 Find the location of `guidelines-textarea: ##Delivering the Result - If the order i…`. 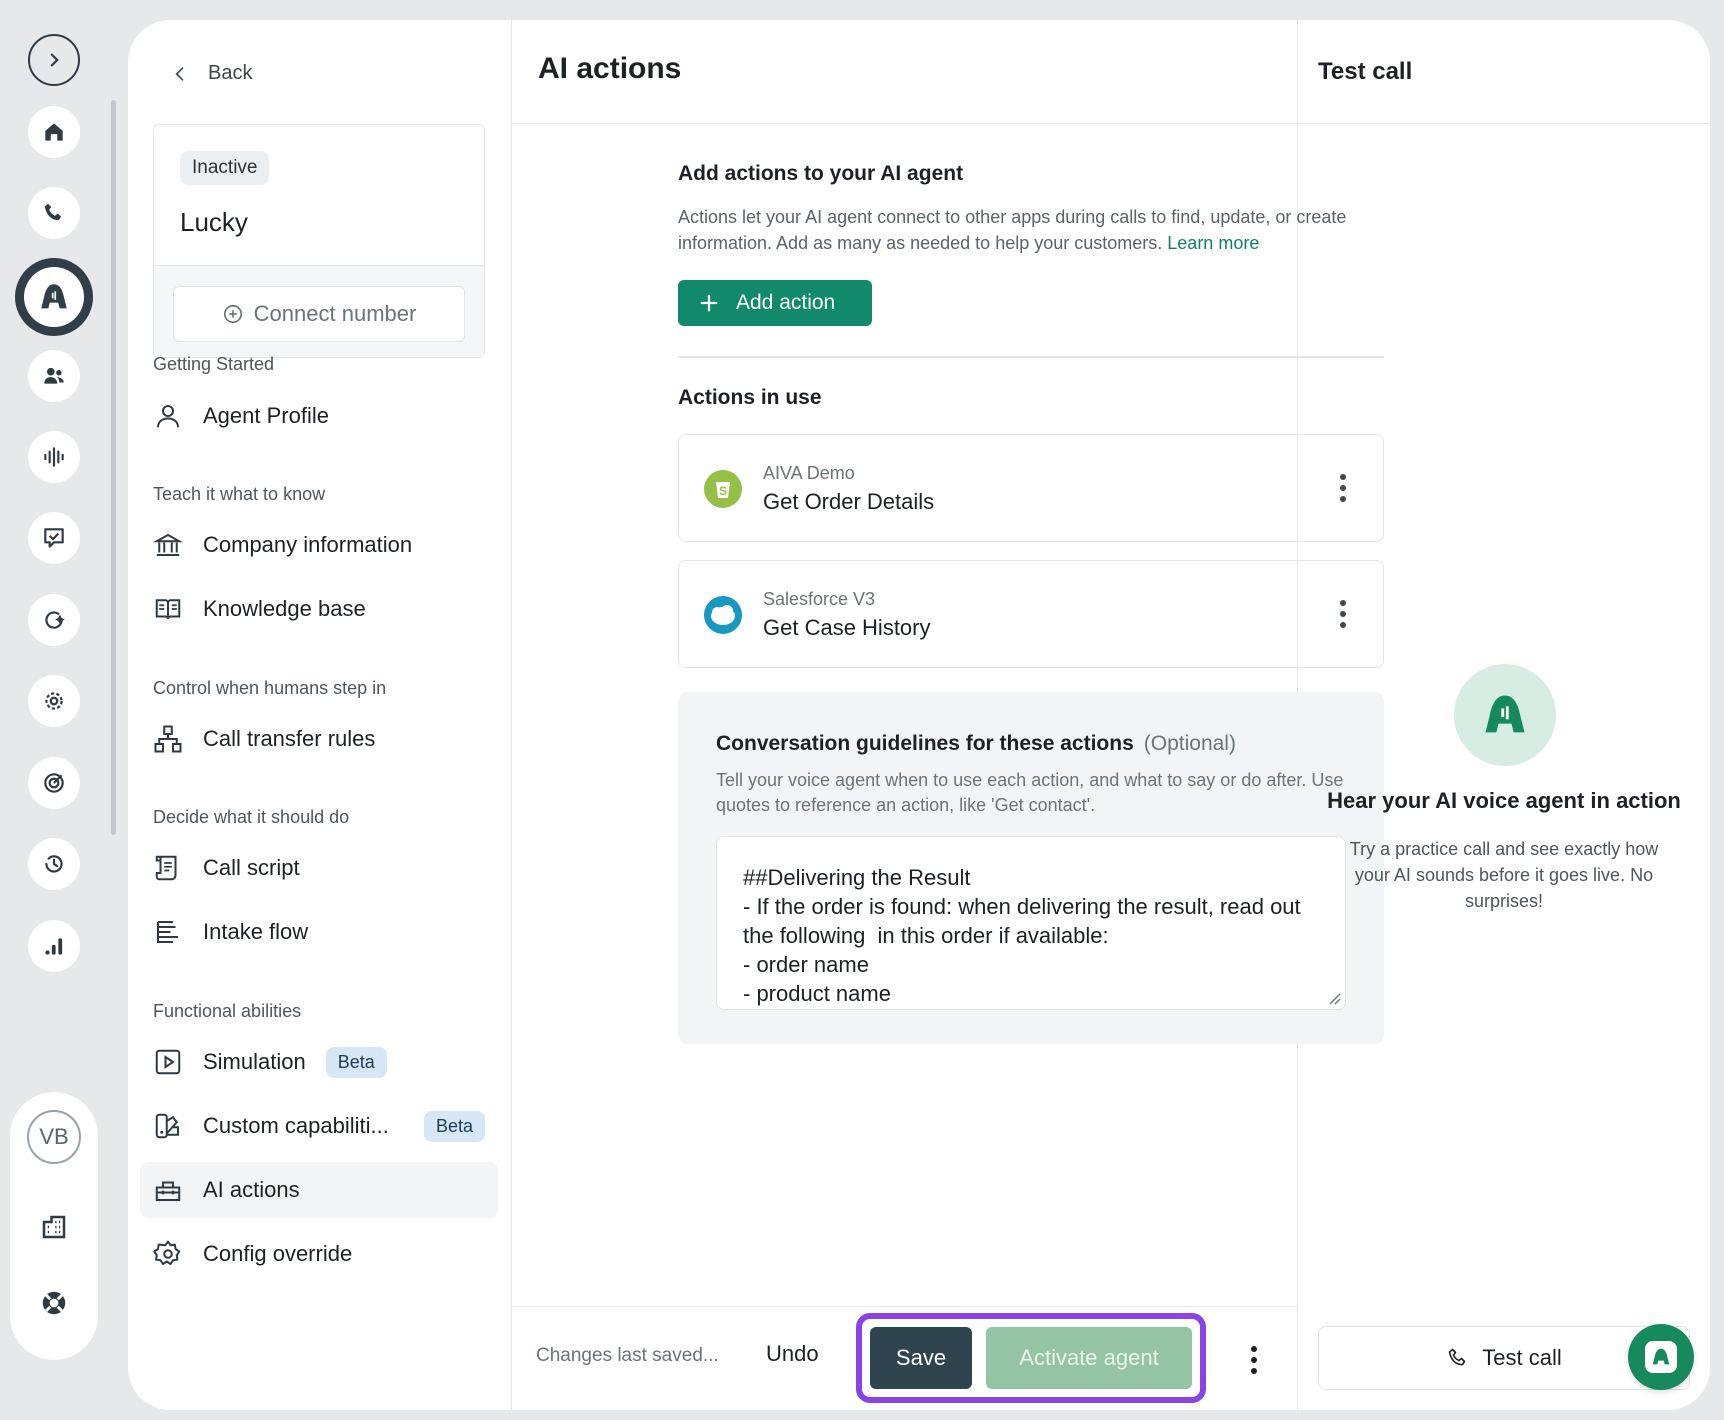

guidelines-textarea: ##Delivering the Result - If the order i… is located at coordinates (1031, 923).